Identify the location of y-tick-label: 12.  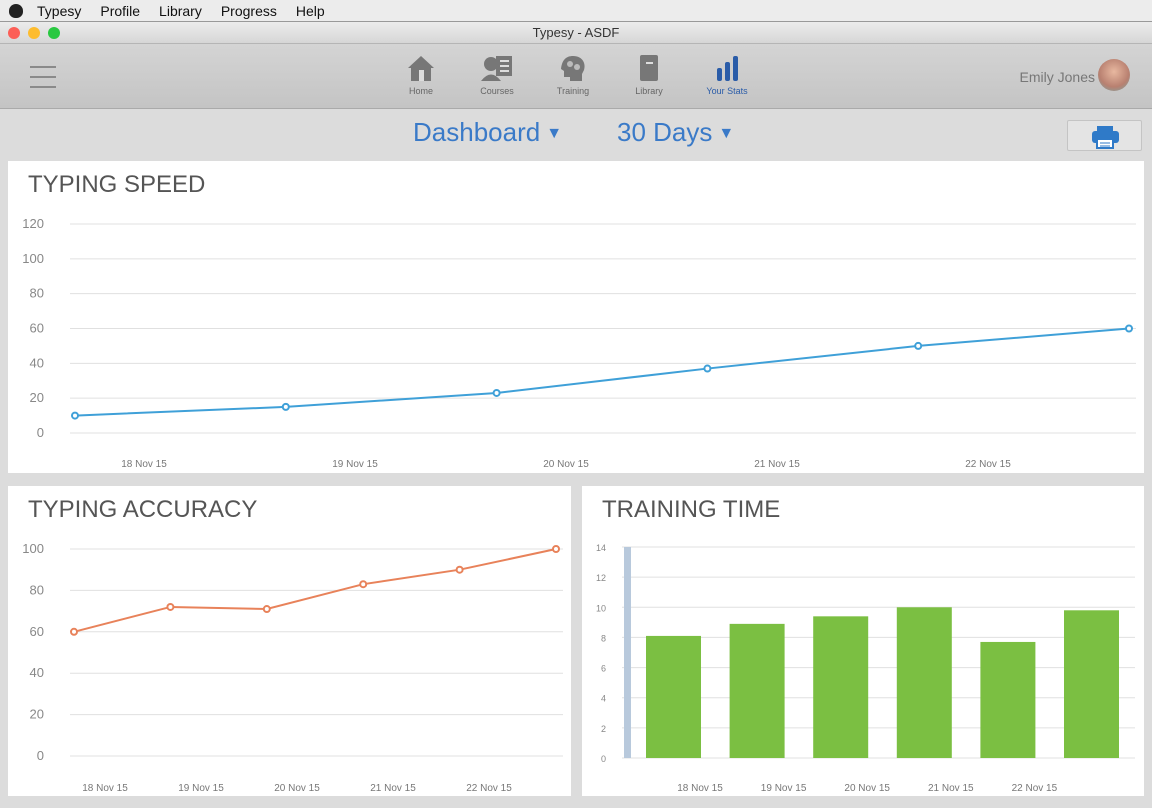
(601, 578).